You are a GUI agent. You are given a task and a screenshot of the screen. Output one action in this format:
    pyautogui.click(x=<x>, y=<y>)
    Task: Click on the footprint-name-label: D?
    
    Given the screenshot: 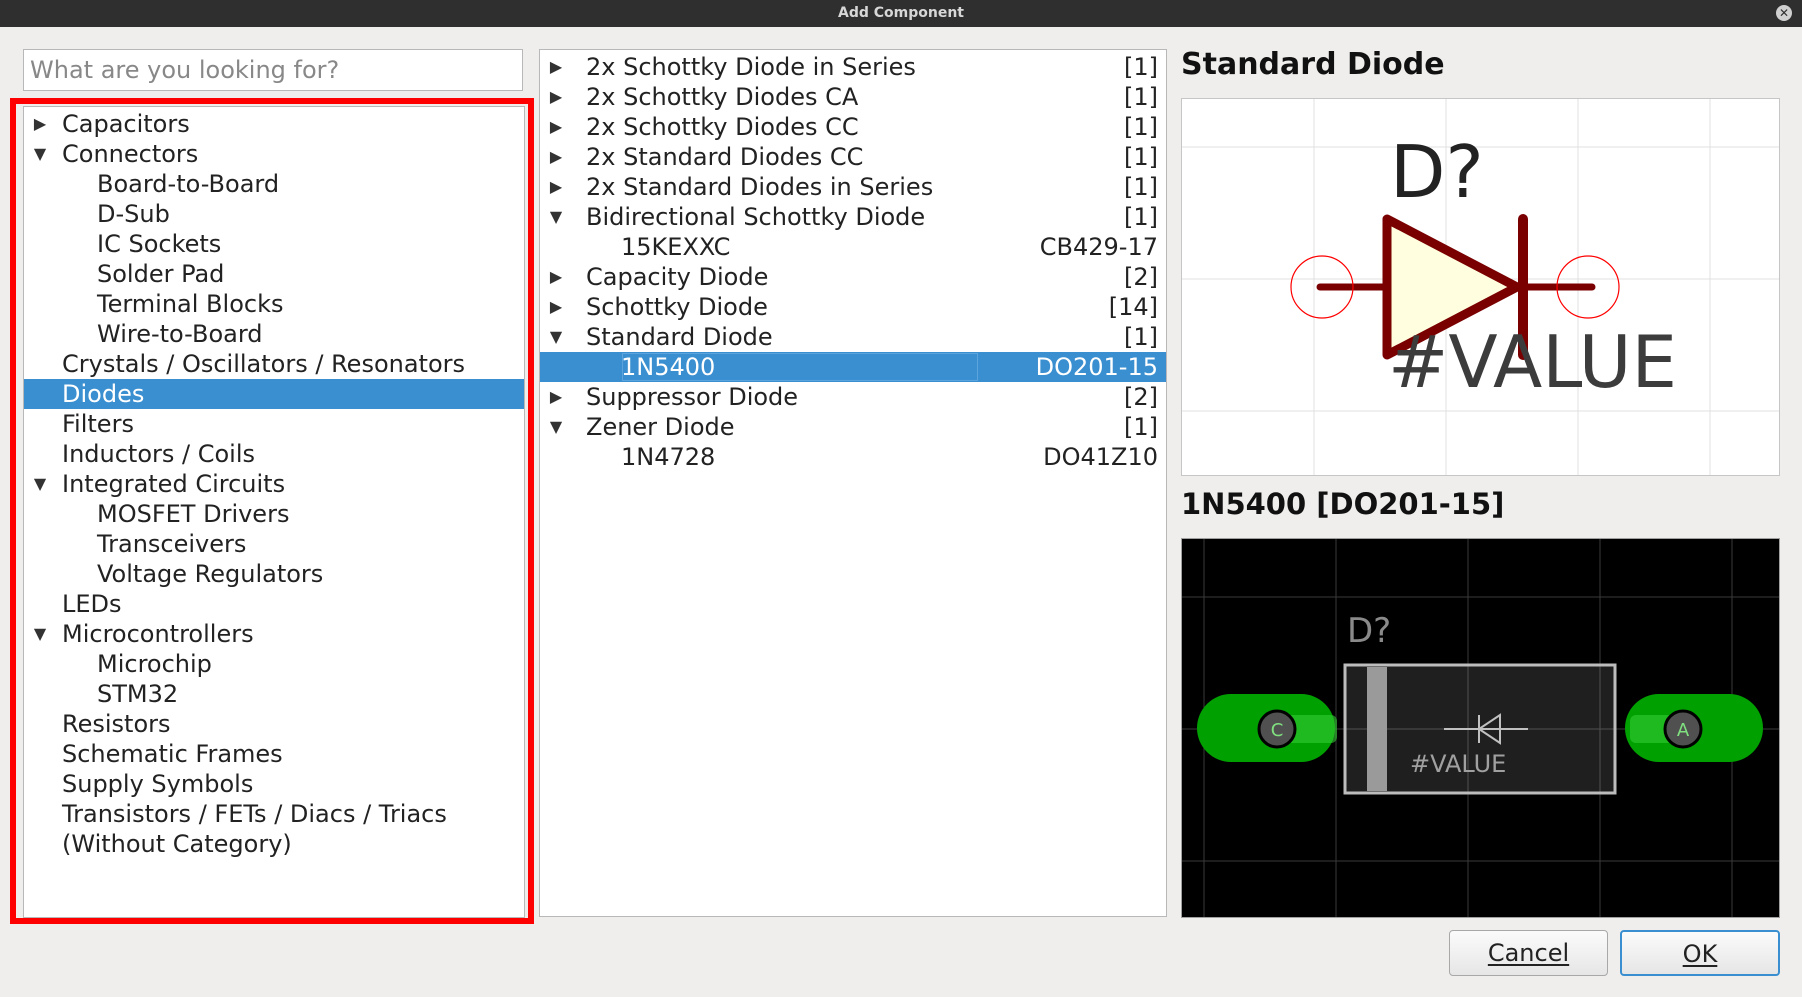 What is the action you would take?
    pyautogui.click(x=1369, y=631)
    